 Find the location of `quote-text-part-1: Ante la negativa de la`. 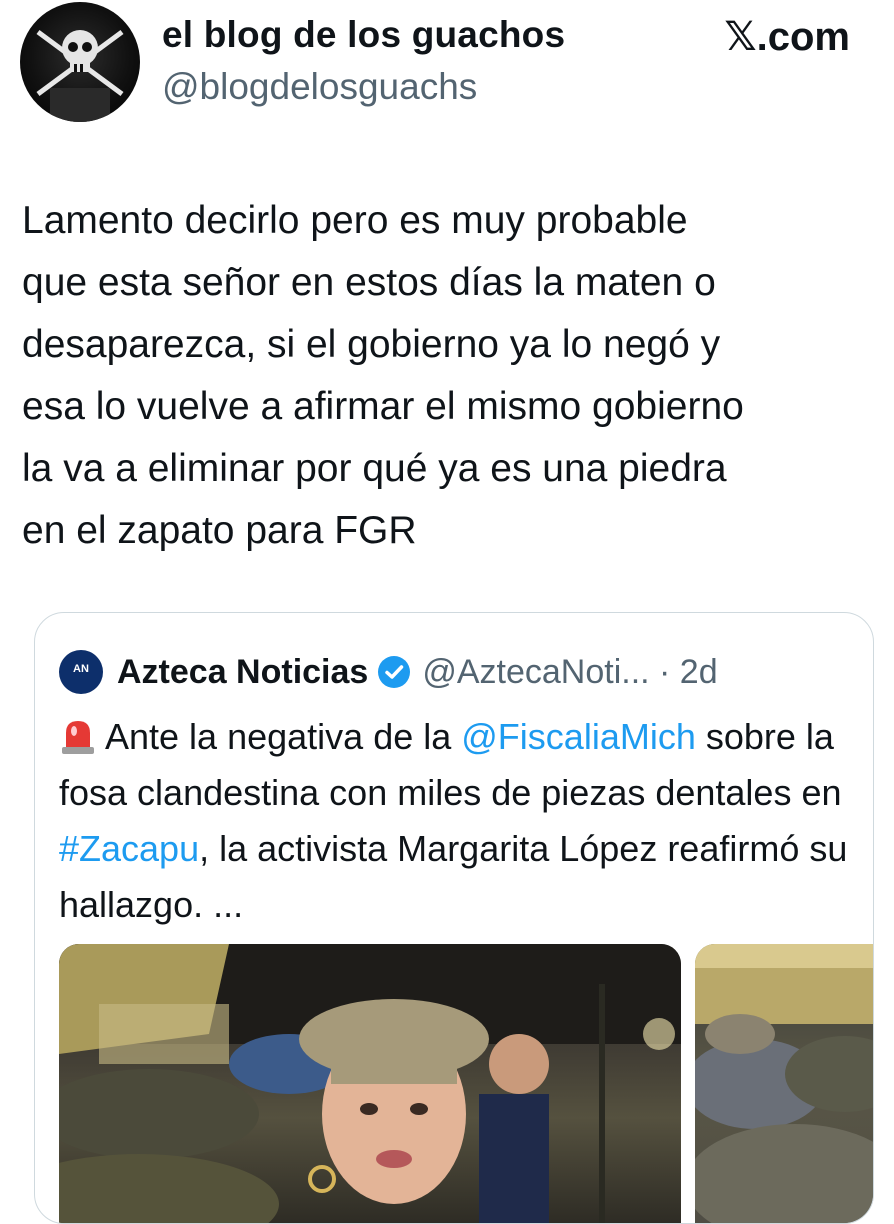

quote-text-part-1: Ante la negativa de la is located at coordinates (283, 736).